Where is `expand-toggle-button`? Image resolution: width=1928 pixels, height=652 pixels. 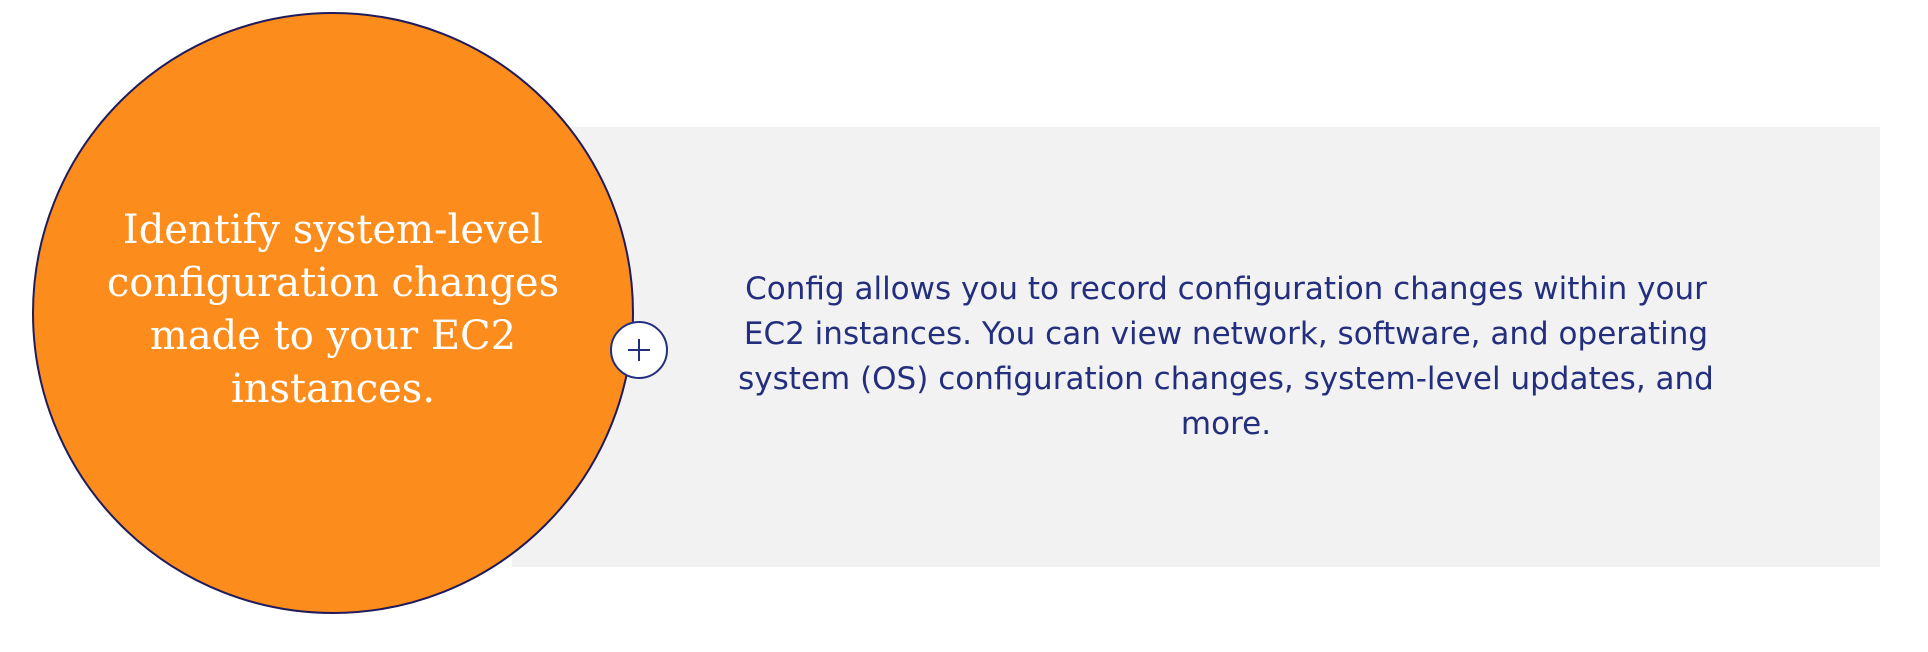
expand-toggle-button is located at coordinates (639, 350).